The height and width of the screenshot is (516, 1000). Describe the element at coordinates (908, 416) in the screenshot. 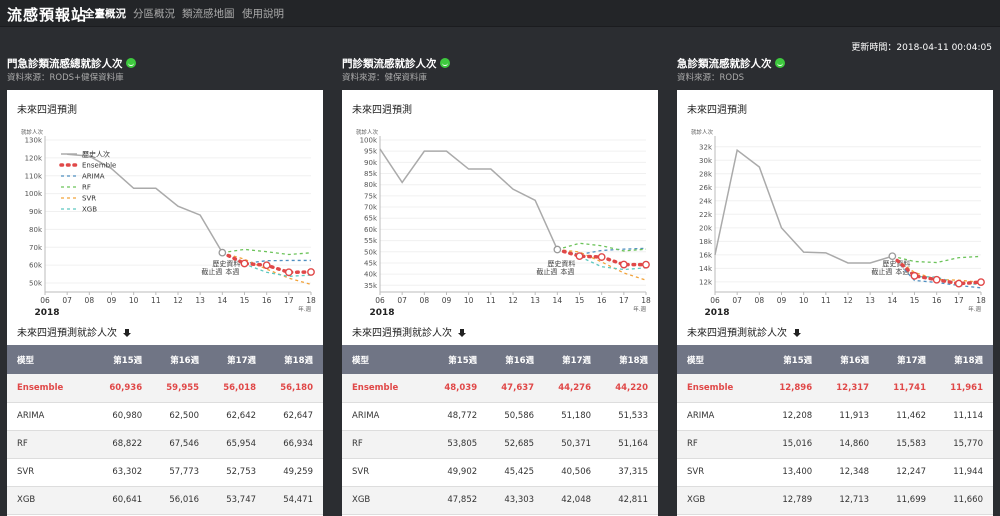

I see `cell-value: 11,462` at that location.